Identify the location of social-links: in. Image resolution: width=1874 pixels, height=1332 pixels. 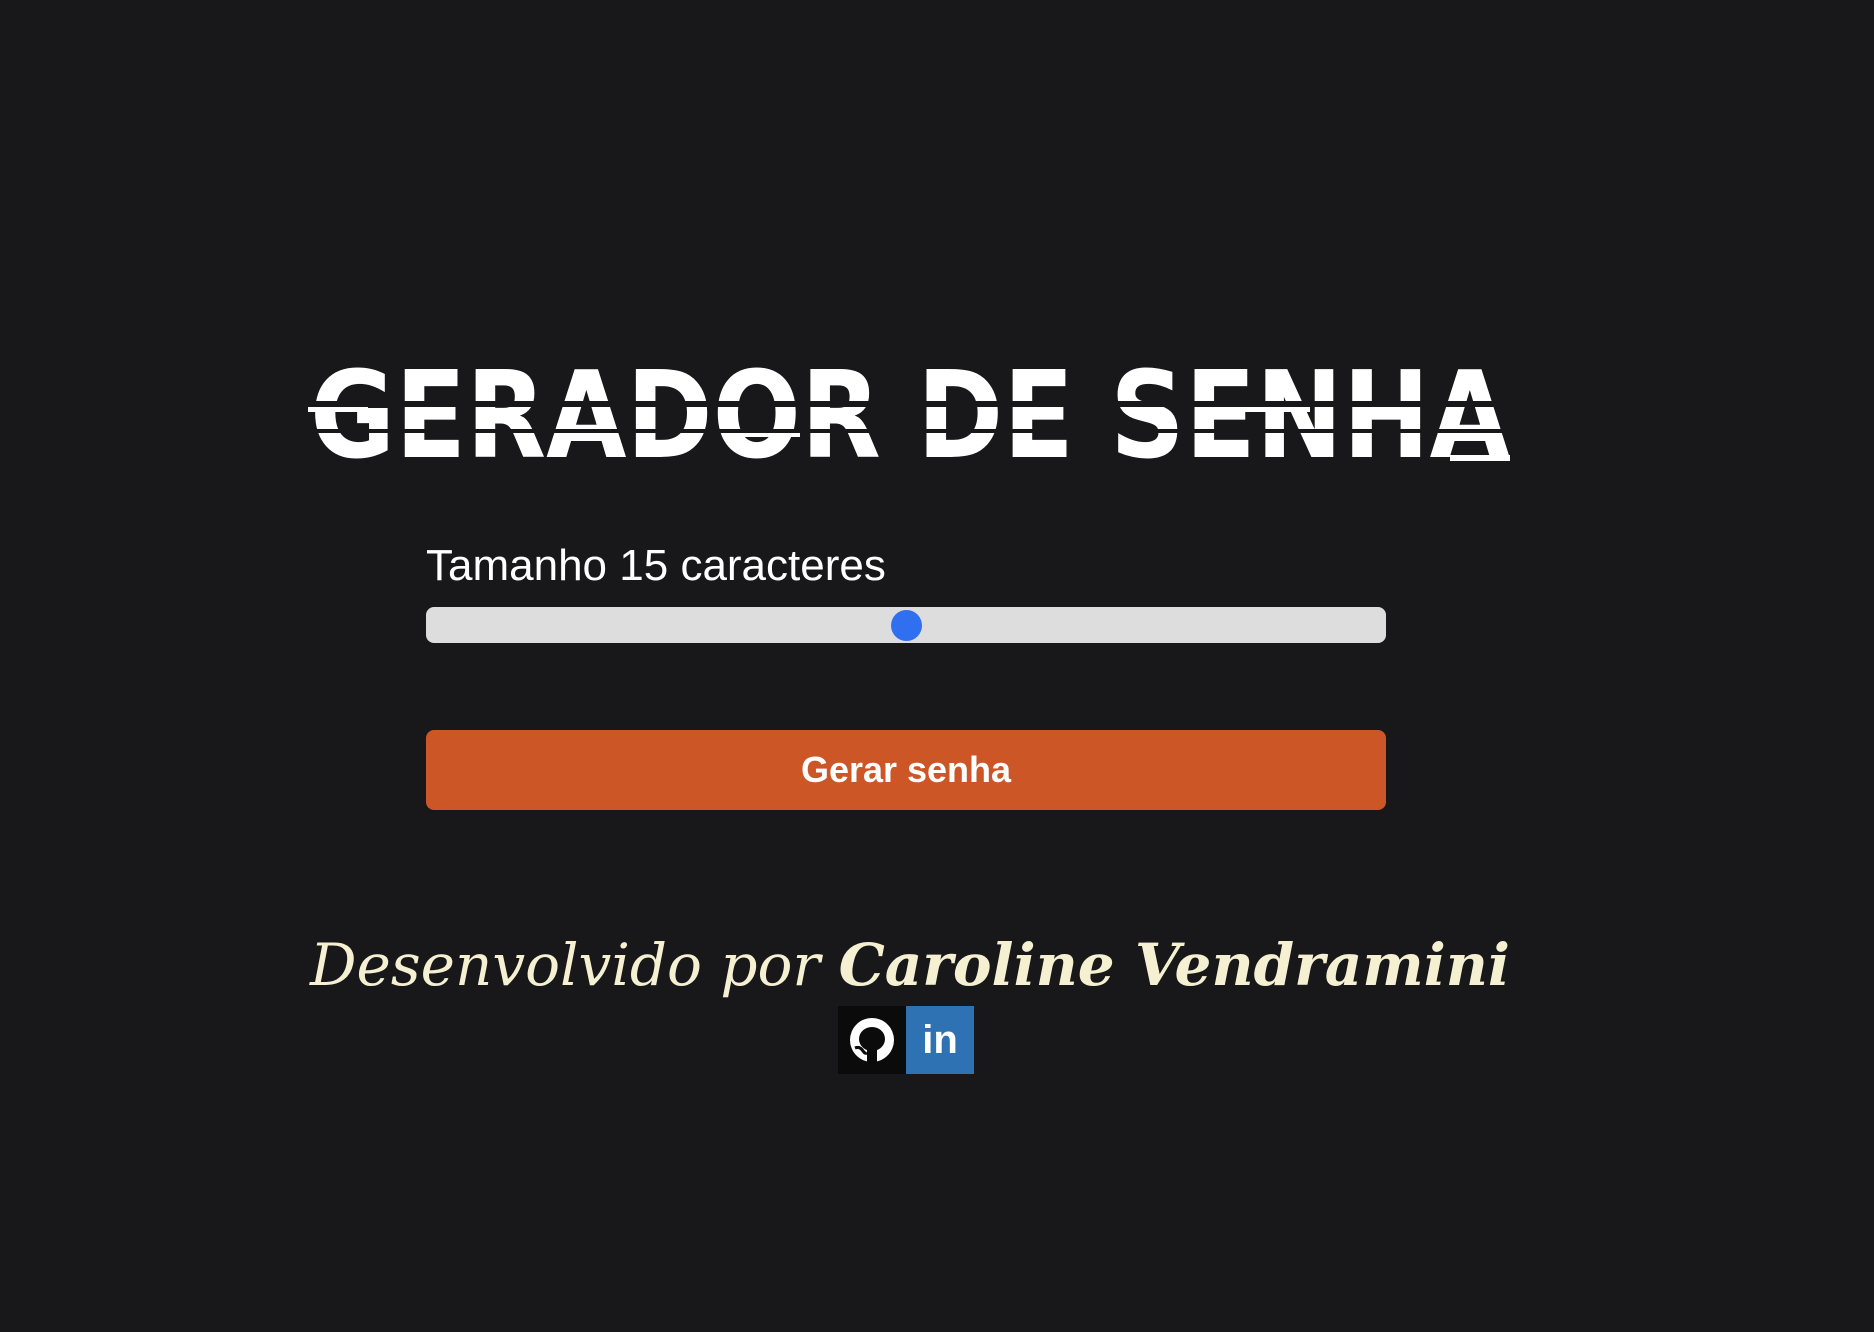
(906, 1040).